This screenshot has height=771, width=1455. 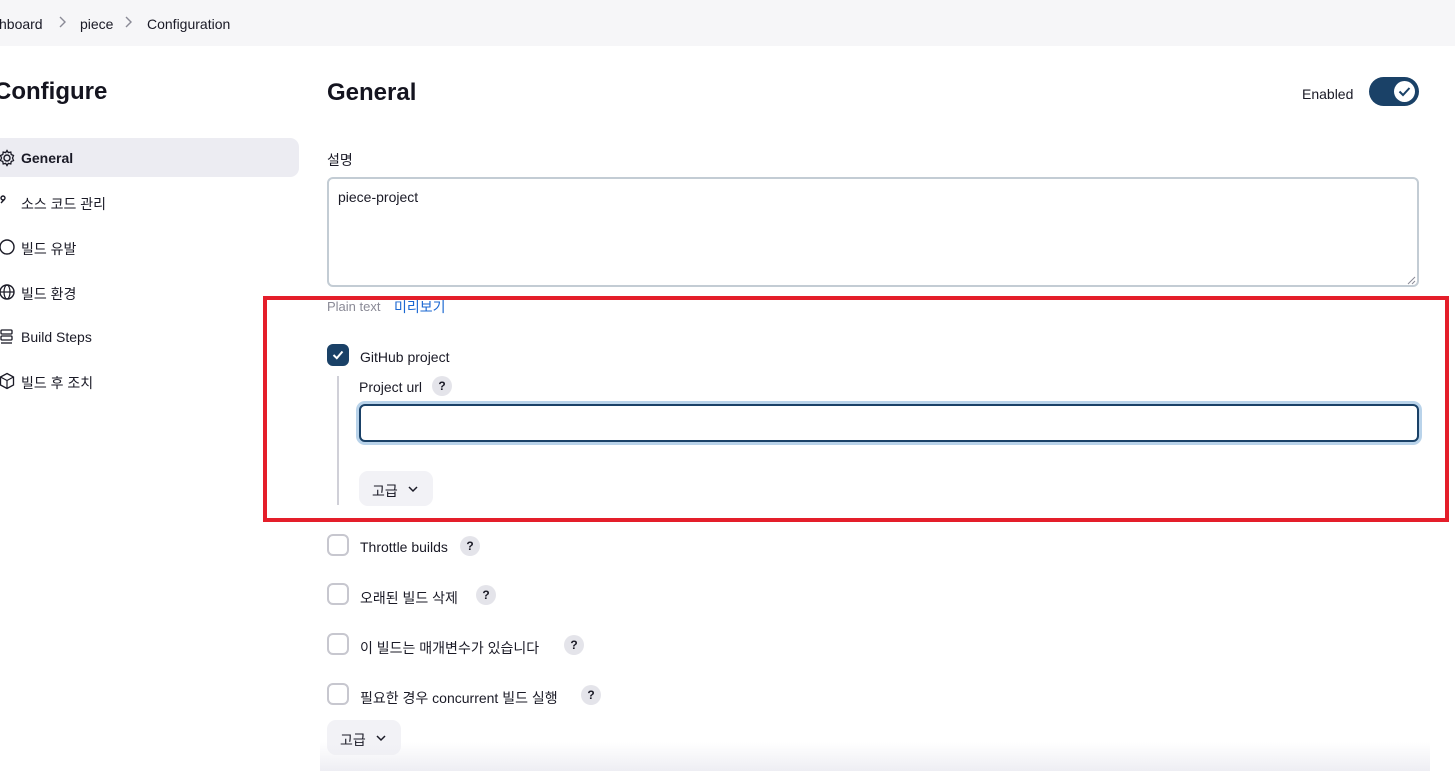 I want to click on sidebar-item-build-environment: 빌드 환경, so click(x=149, y=291).